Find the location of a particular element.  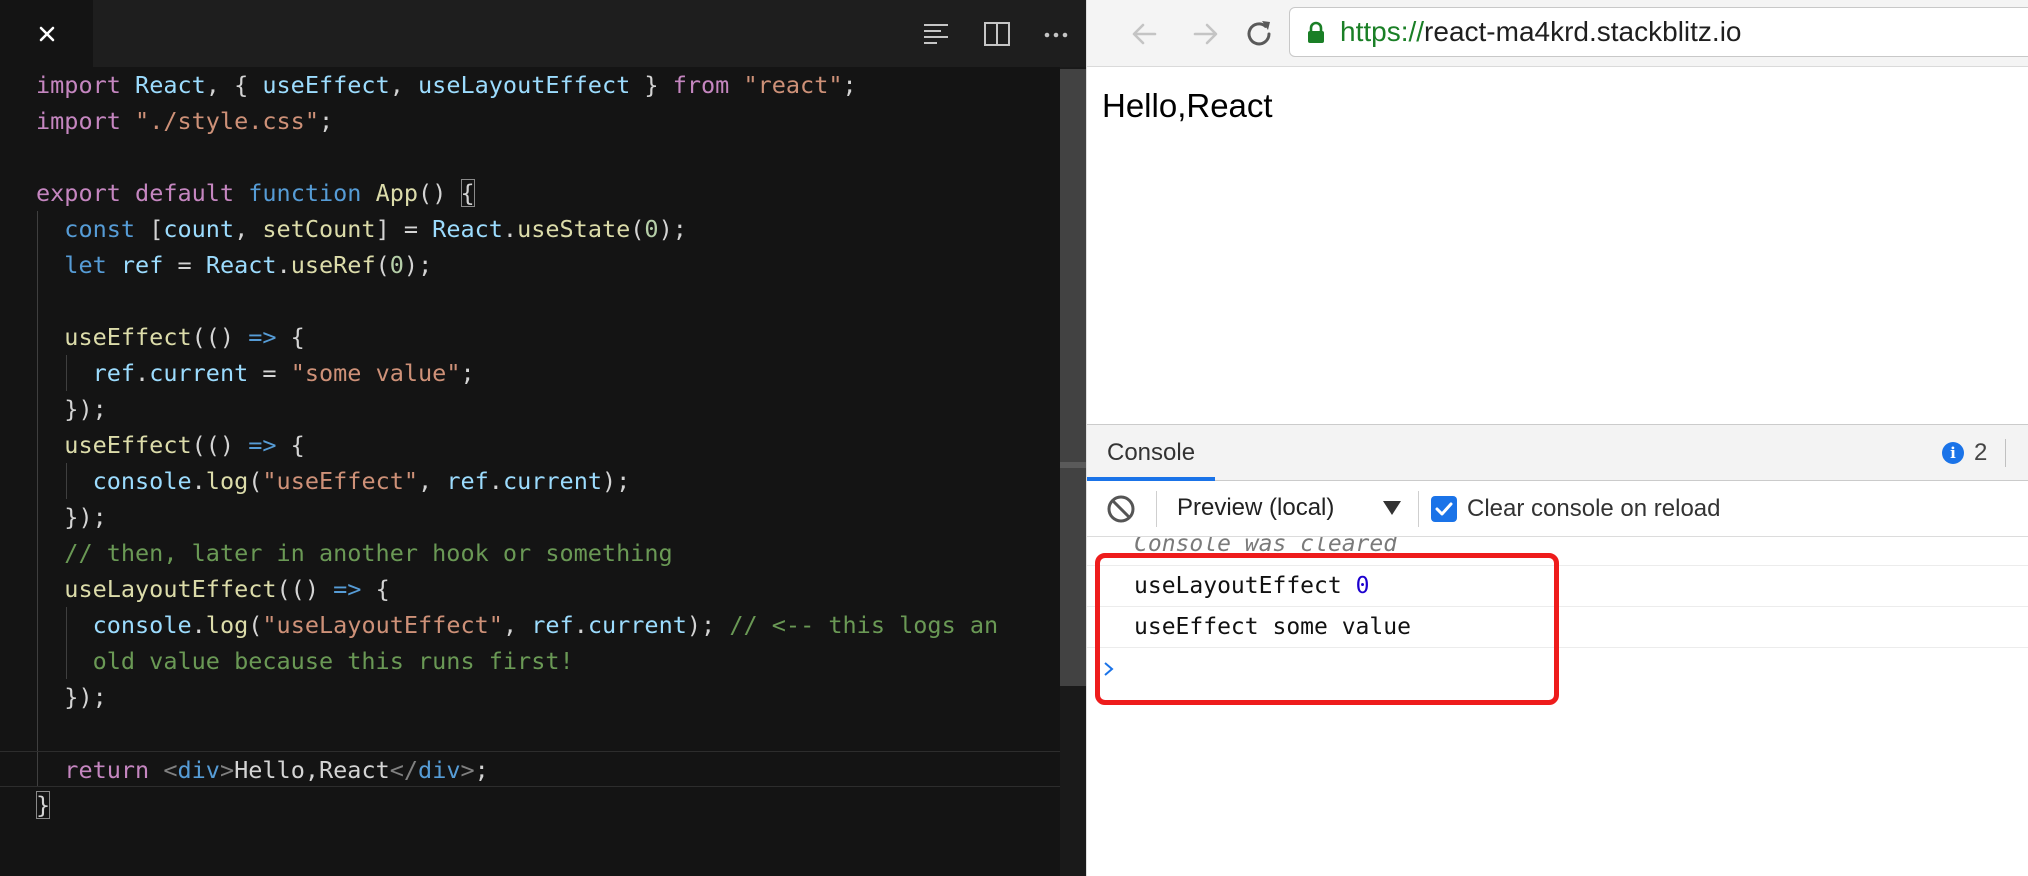

code-line: old value because this runs first! is located at coordinates (530, 661).